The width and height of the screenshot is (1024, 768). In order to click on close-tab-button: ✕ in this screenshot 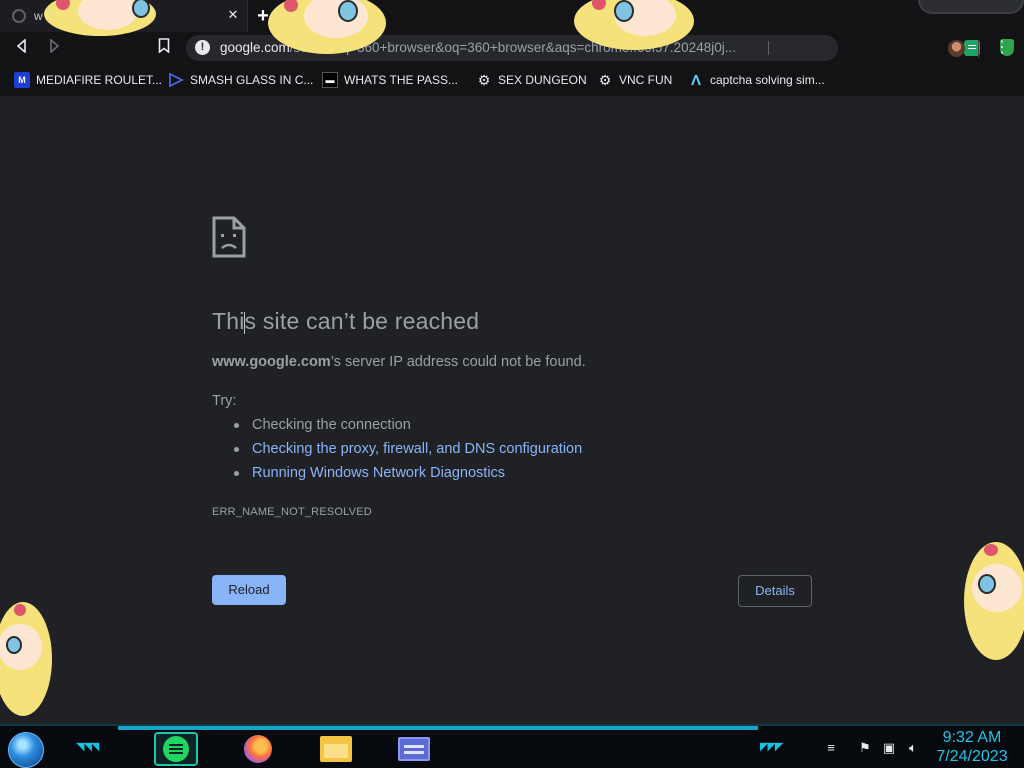, I will do `click(233, 15)`.